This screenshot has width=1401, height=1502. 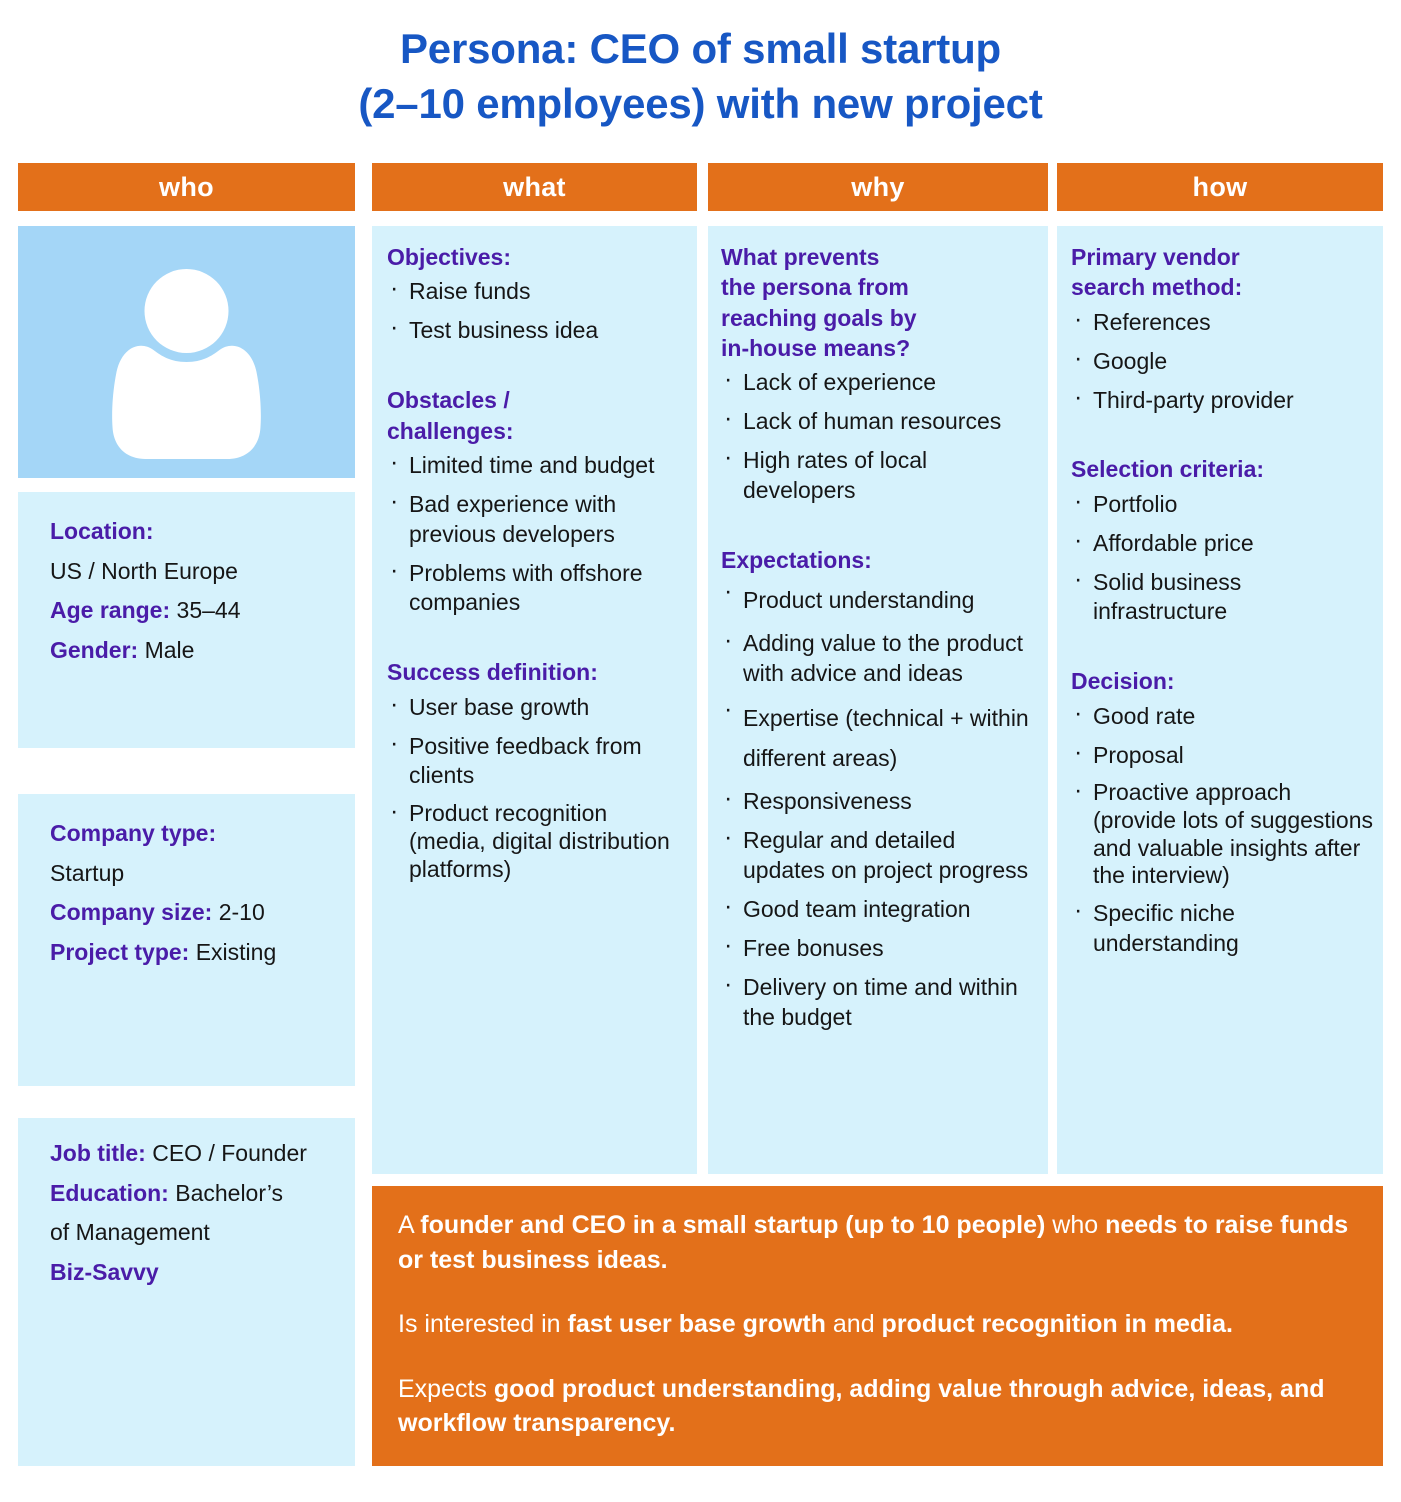 I want to click on gender-value: Male, so click(x=169, y=649).